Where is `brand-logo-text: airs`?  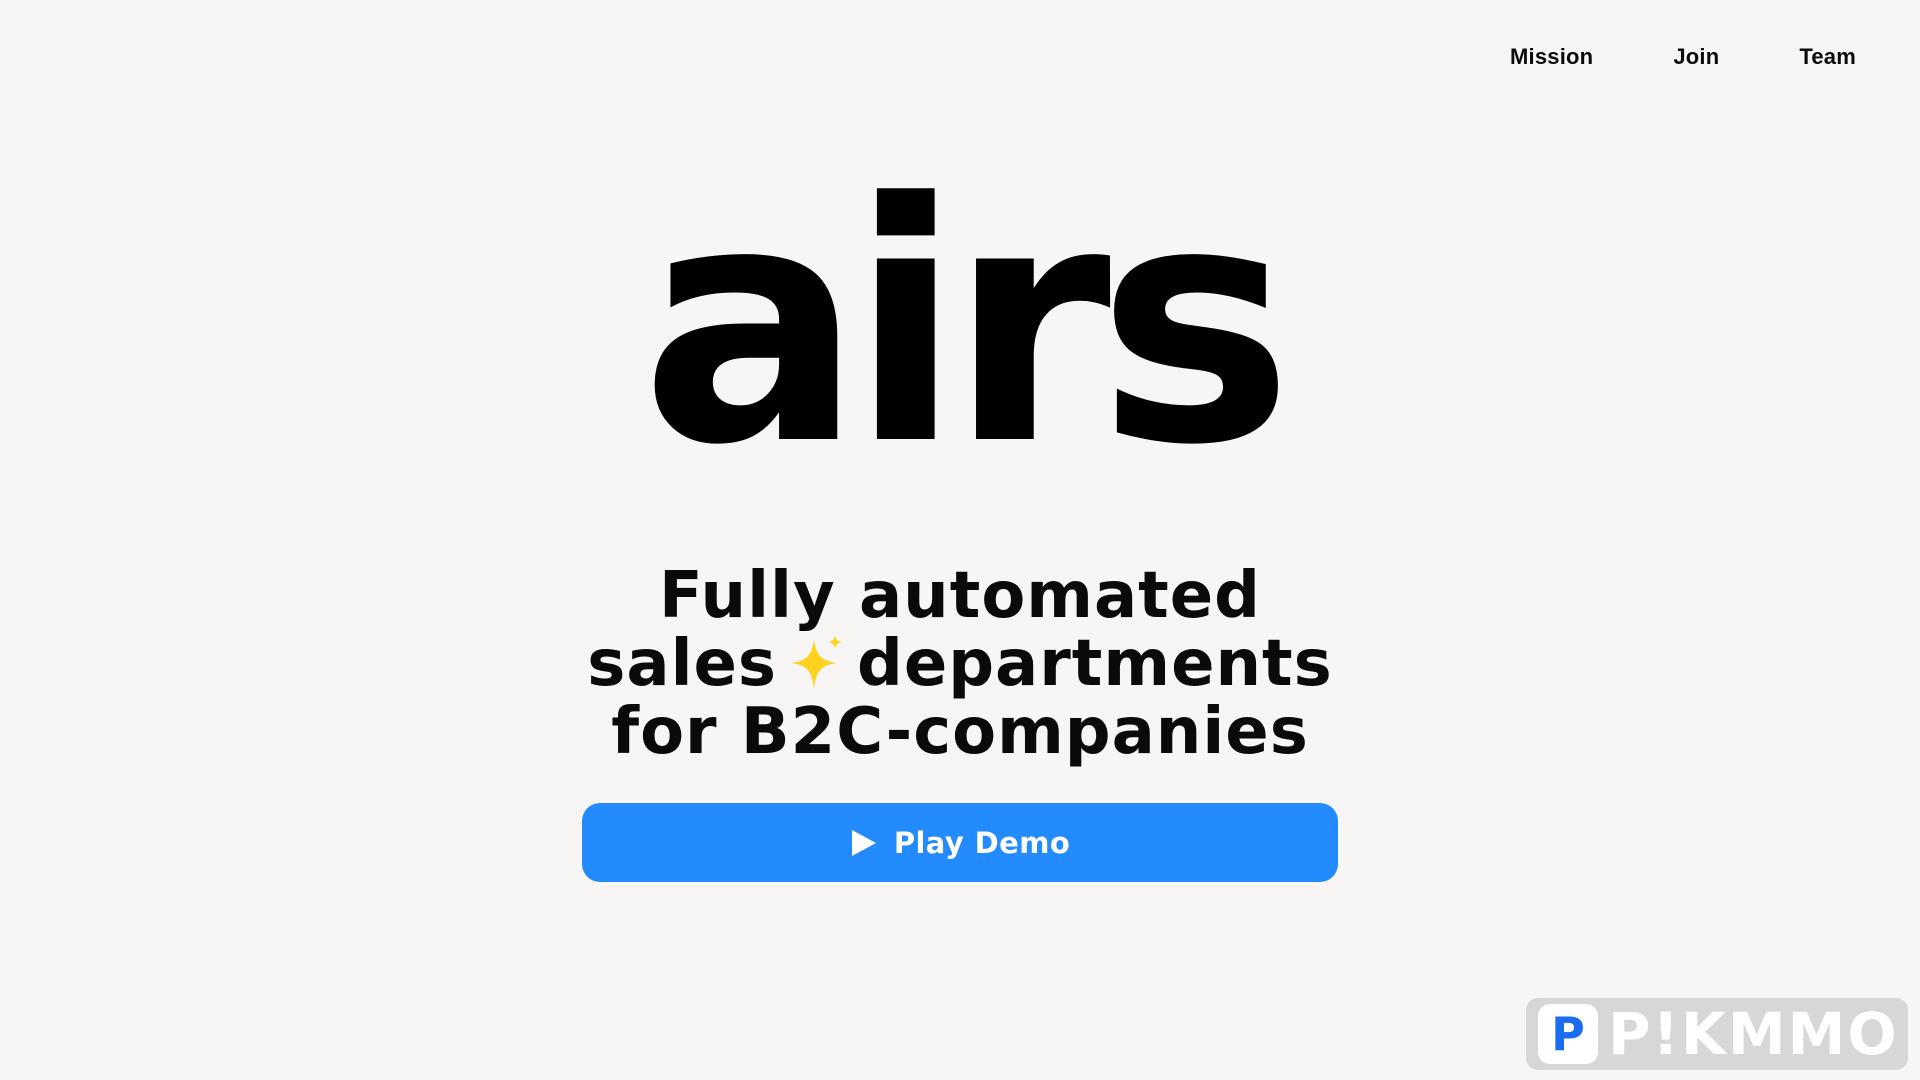 brand-logo-text: airs is located at coordinates (967, 325).